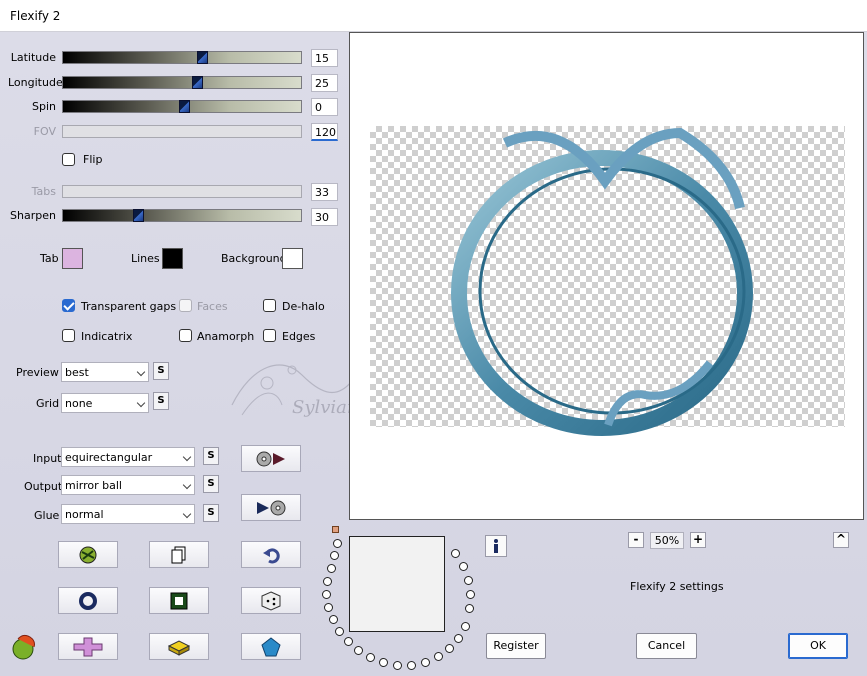 The height and width of the screenshot is (676, 867). I want to click on copy-button, so click(179, 554).